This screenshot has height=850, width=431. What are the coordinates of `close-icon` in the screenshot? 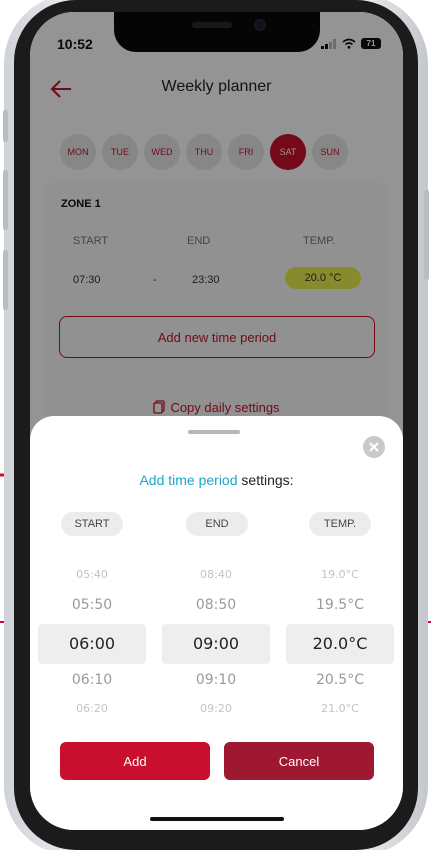 It's located at (374, 447).